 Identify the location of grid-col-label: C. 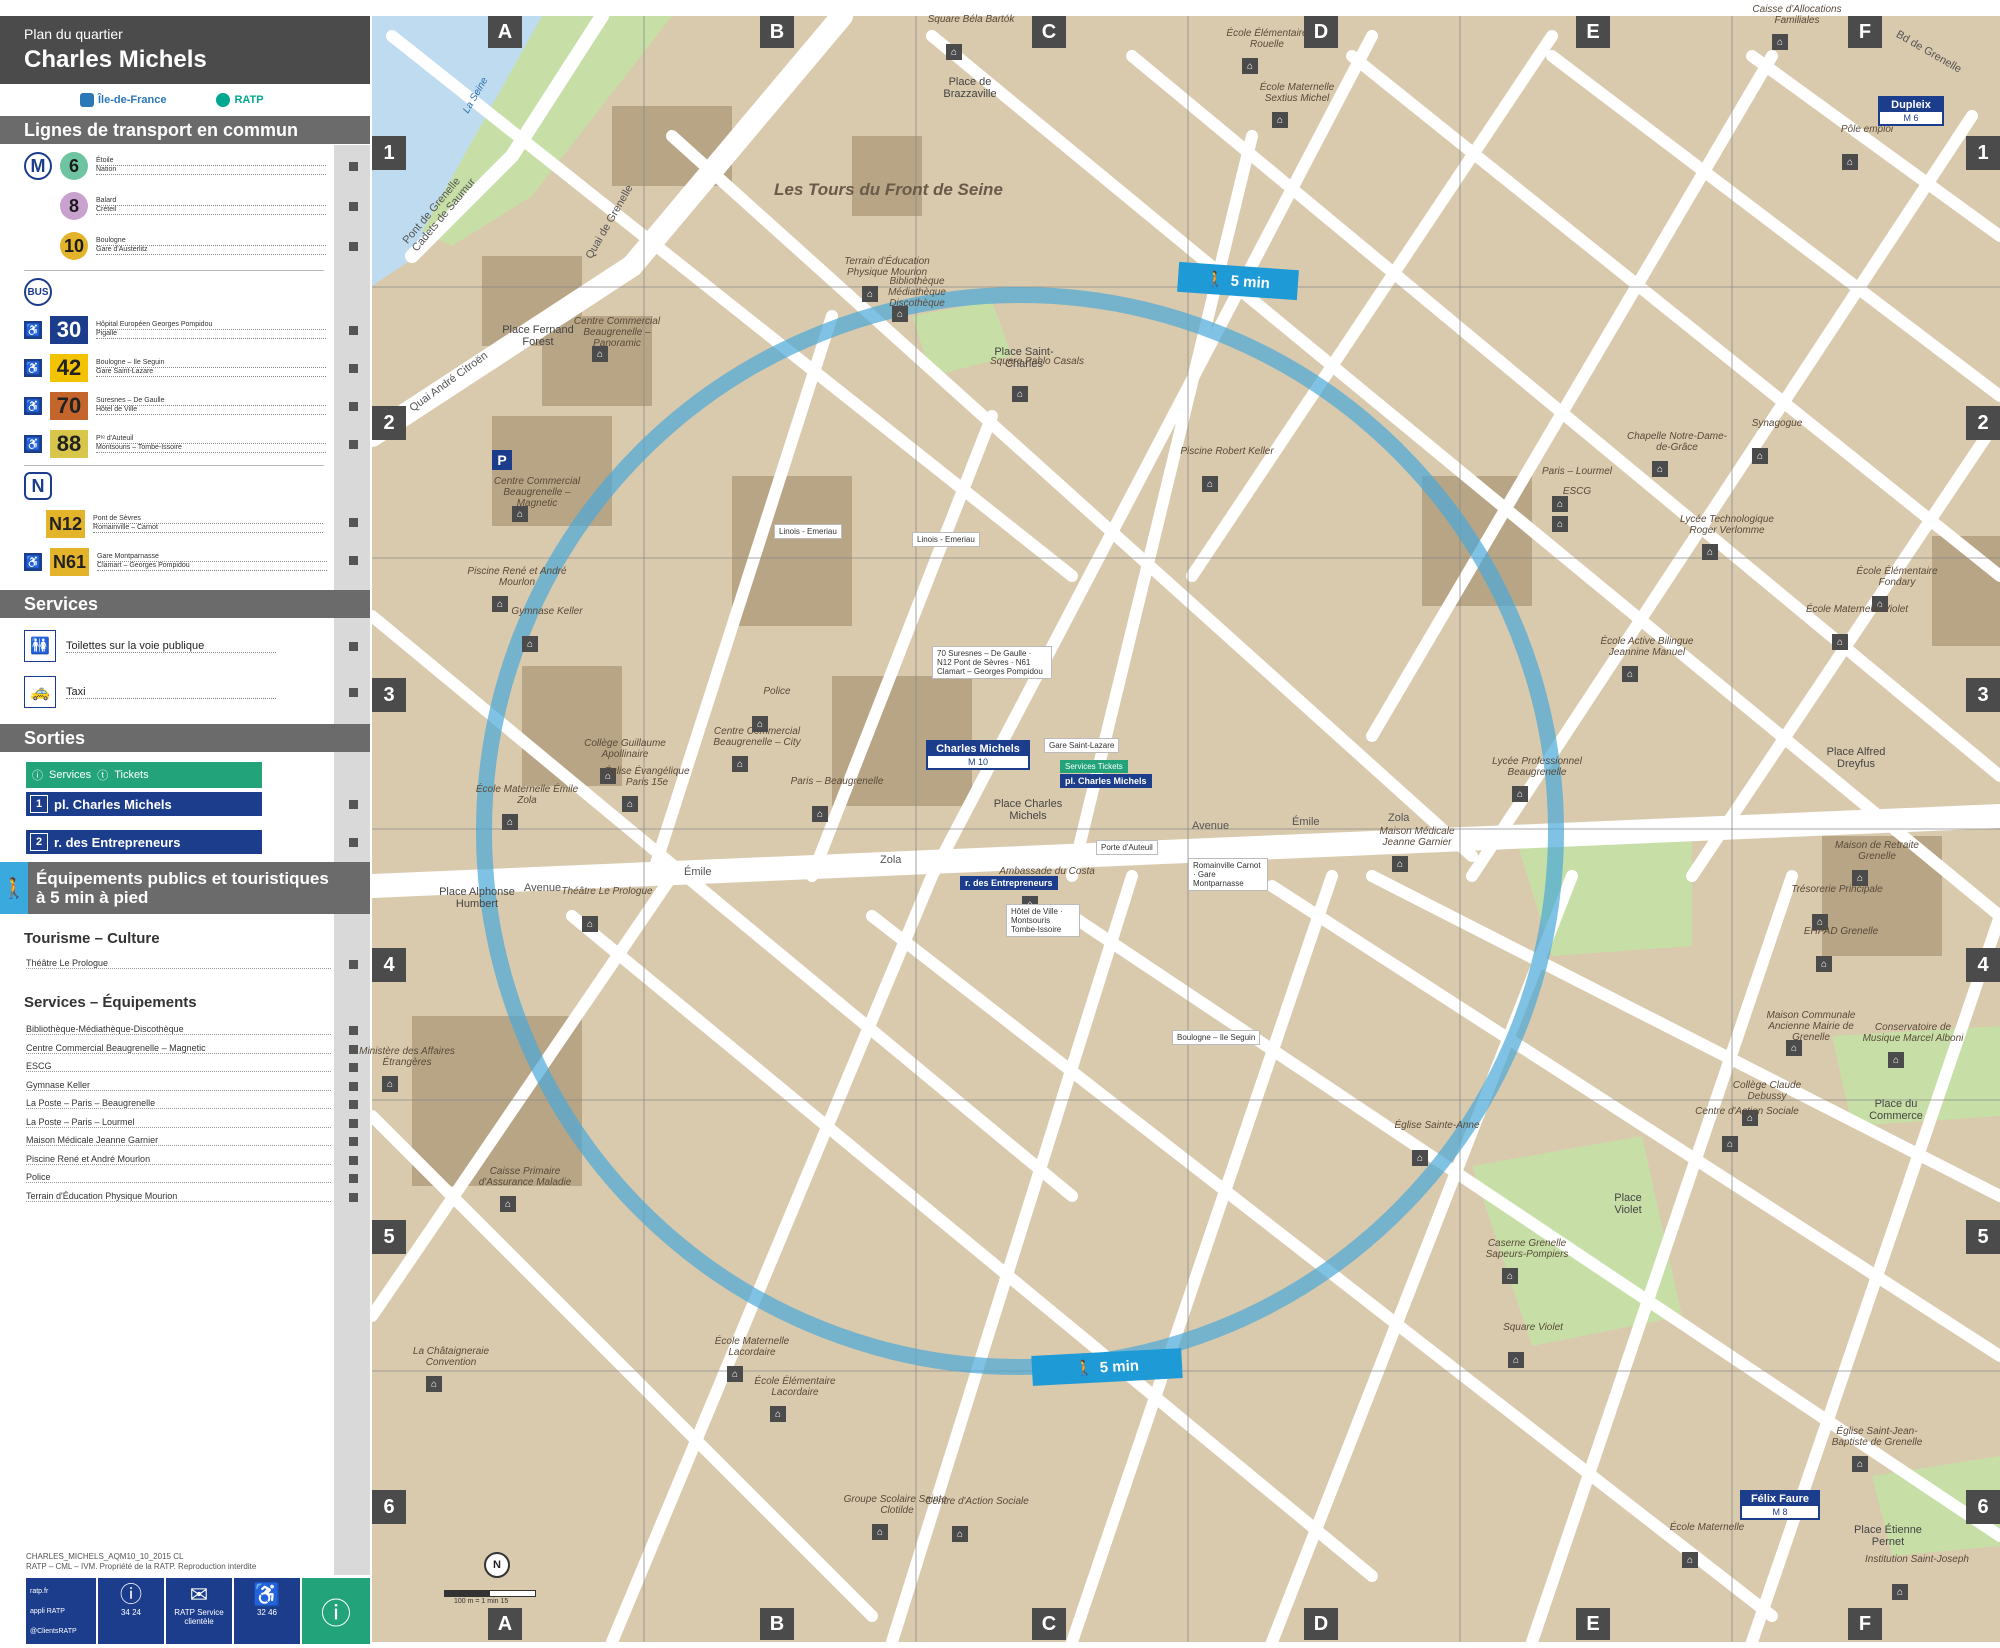
(1049, 32).